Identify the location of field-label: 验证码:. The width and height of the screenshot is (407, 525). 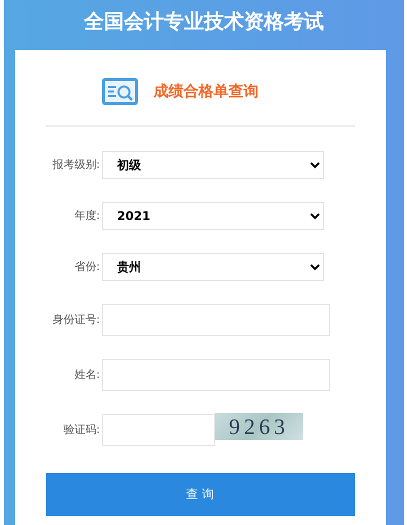
(81, 429).